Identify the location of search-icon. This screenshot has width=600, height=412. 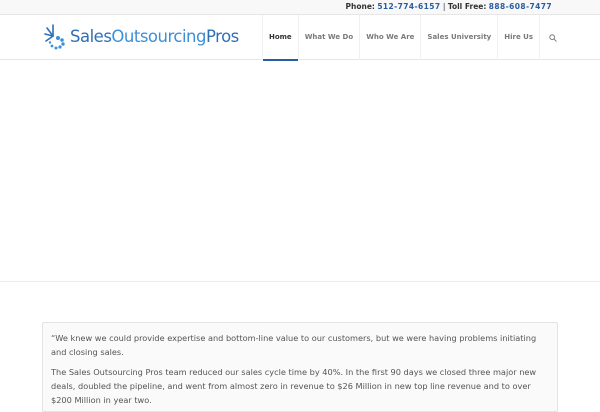
(553, 37).